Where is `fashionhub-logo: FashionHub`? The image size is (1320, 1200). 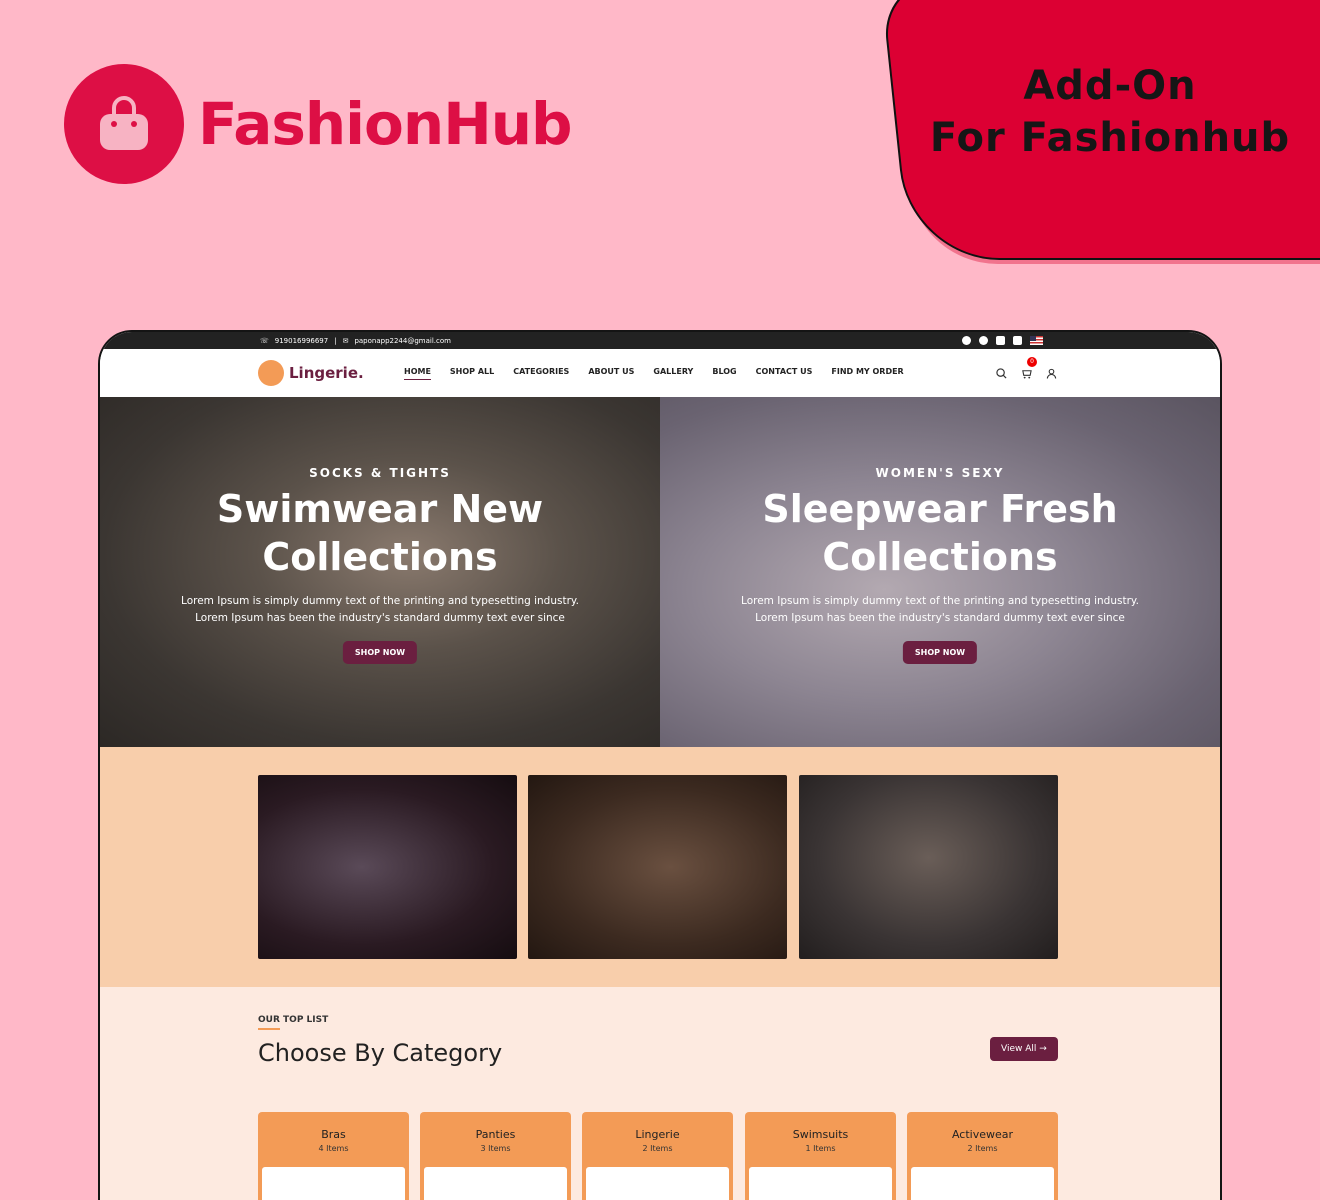
fashionhub-logo: FashionHub is located at coordinates (318, 124).